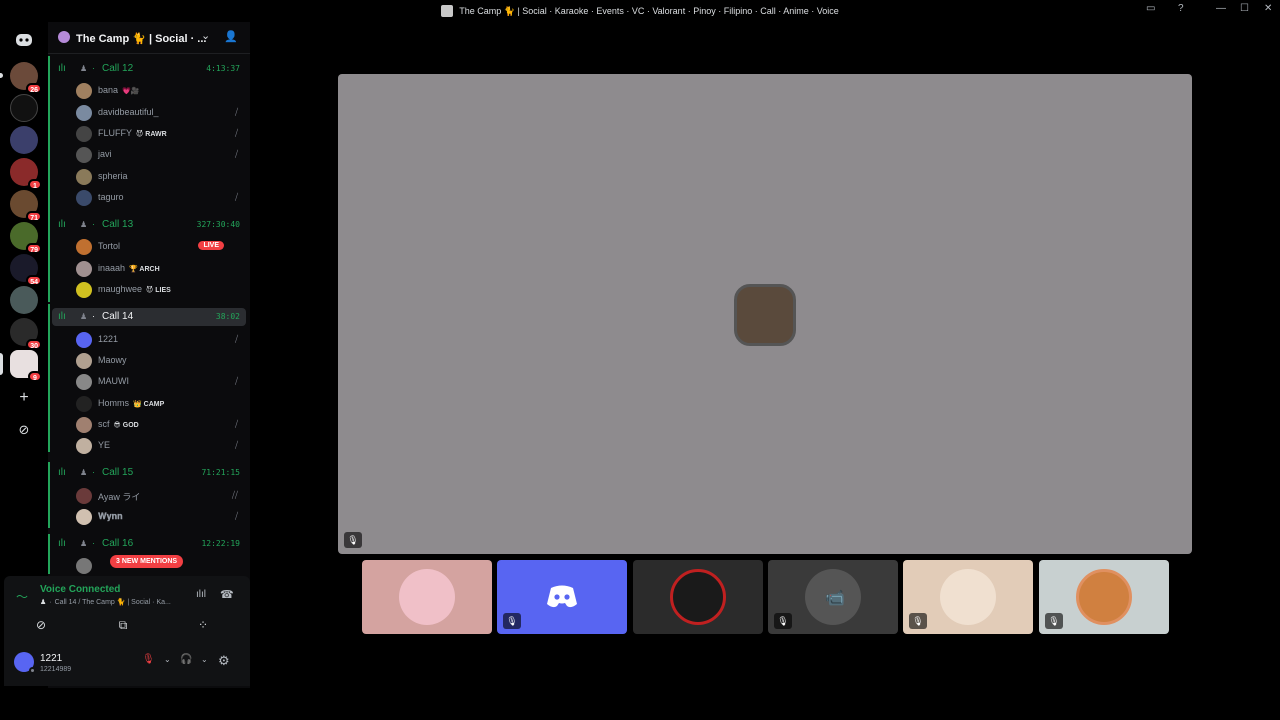 Image resolution: width=1280 pixels, height=720 pixels. What do you see at coordinates (158, 247) in the screenshot?
I see `voice-member: Tortol LIVE` at bounding box center [158, 247].